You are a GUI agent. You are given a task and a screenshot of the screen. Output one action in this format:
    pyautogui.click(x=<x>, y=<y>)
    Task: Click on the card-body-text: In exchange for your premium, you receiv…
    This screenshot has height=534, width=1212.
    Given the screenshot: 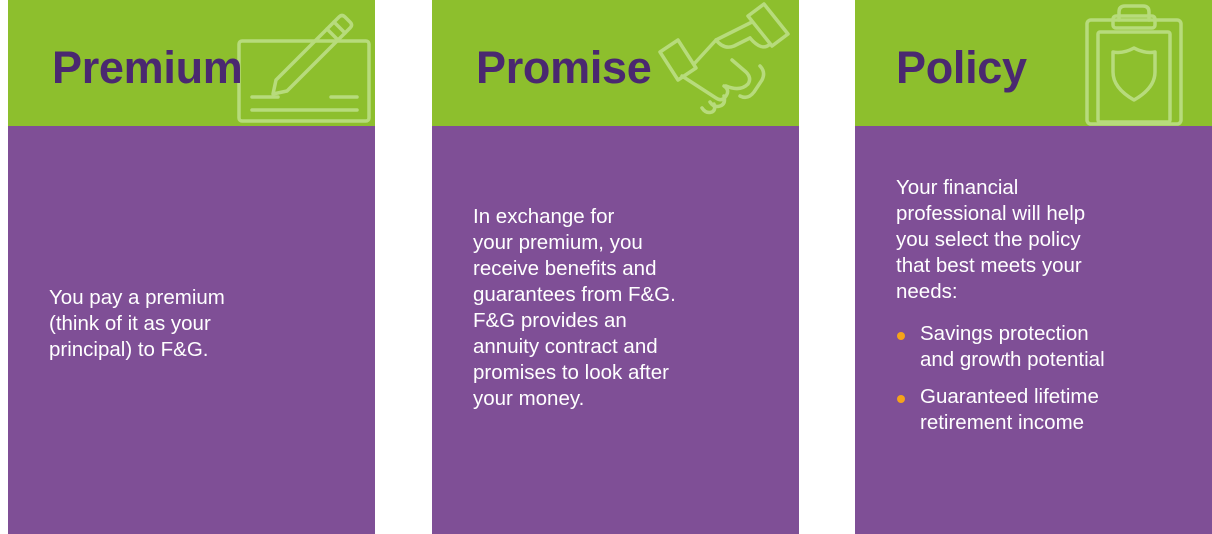 What is the action you would take?
    pyautogui.click(x=574, y=307)
    